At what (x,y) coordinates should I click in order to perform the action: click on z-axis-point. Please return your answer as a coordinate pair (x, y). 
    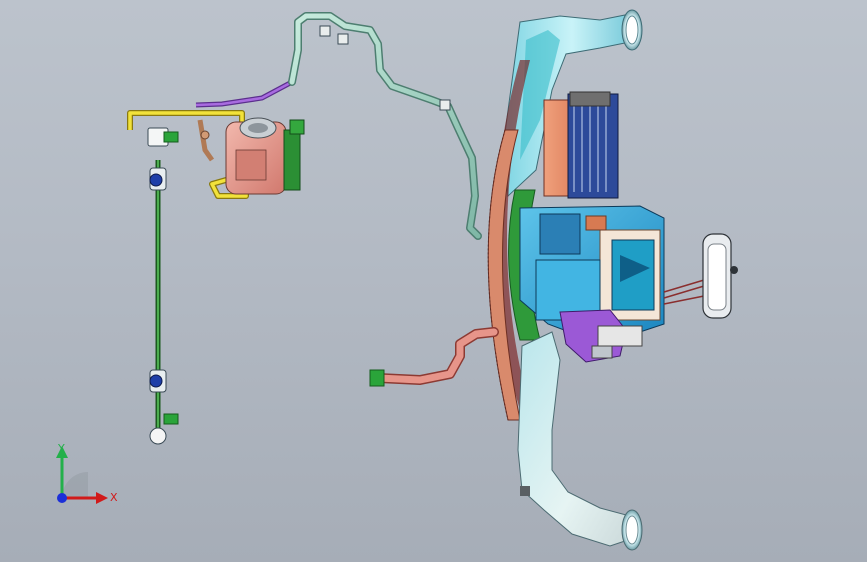
    Looking at the image, I should click on (62, 498).